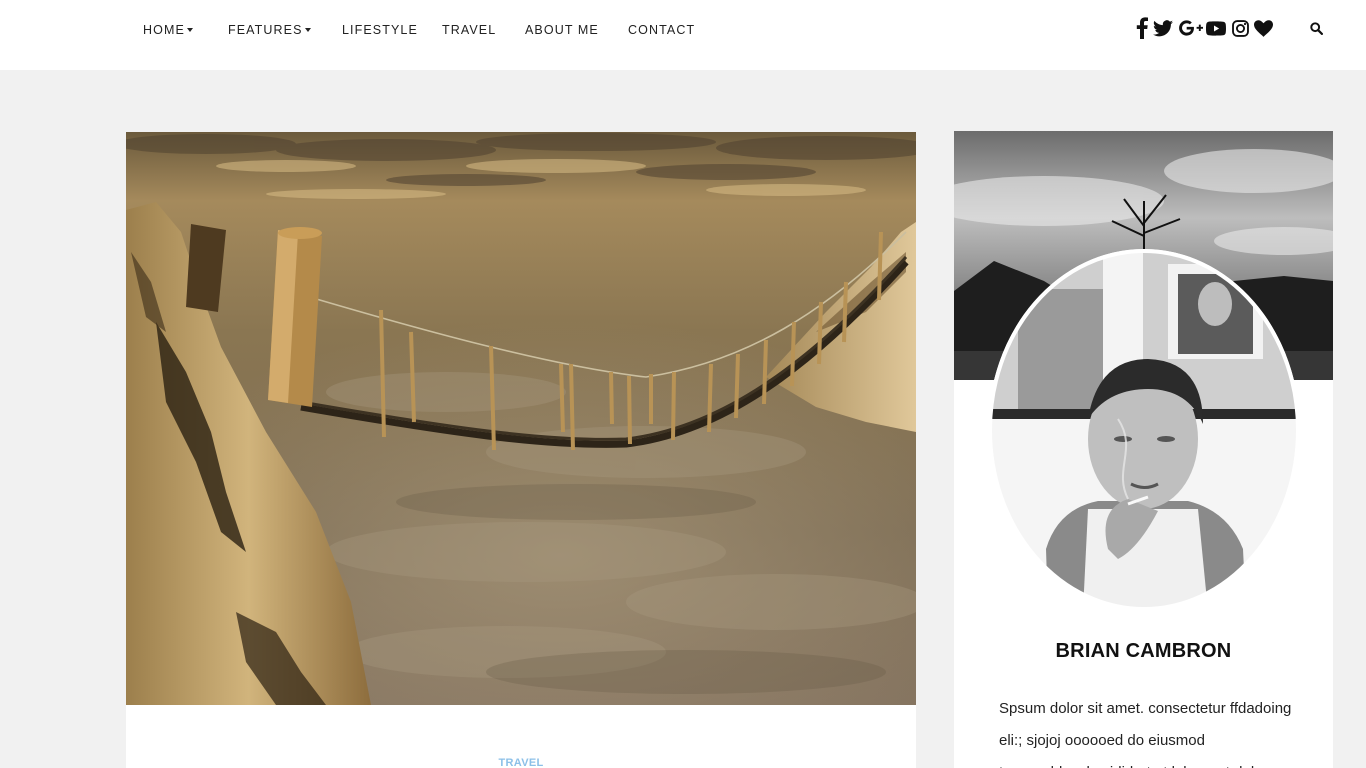 Image resolution: width=1366 pixels, height=768 pixels. I want to click on menu-item-home: HOME, so click(168, 30).